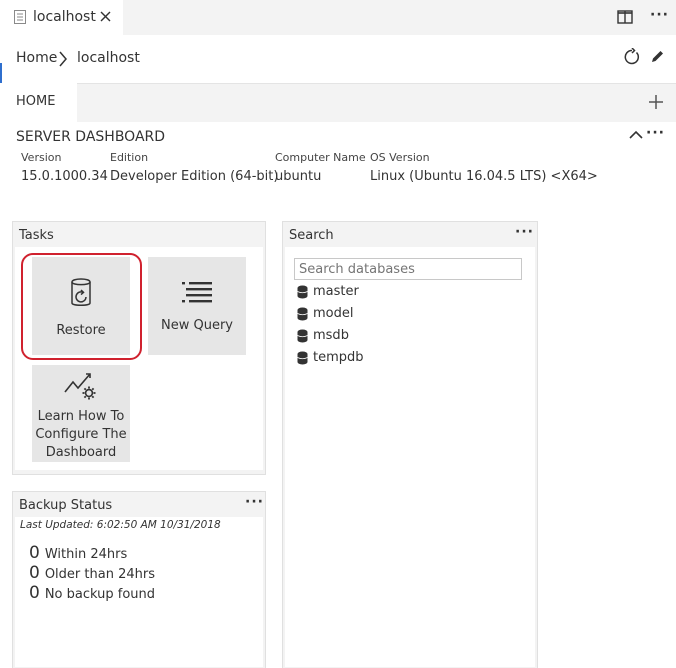 The image size is (676, 668). I want to click on backup-row: 0 Older than 24hrs, so click(92, 573).